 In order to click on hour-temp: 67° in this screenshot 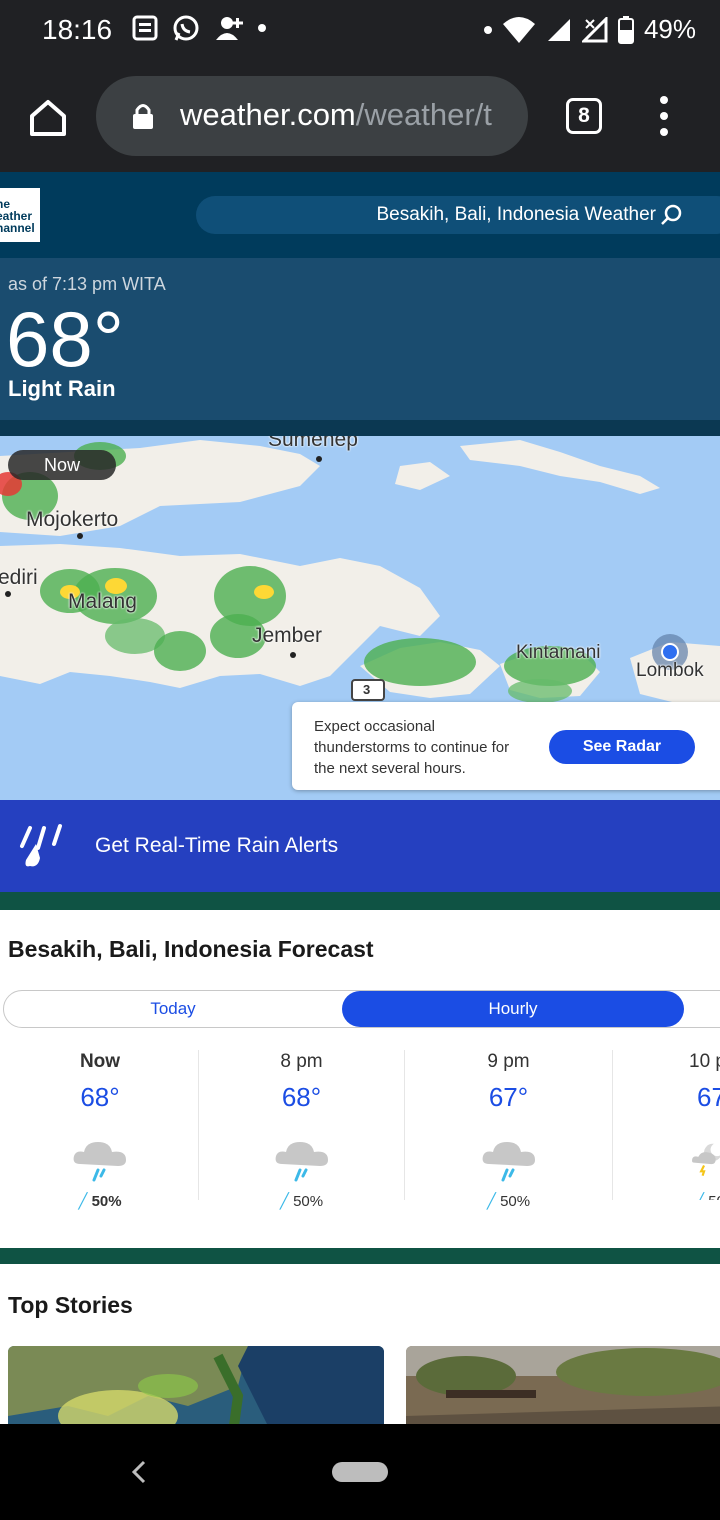, I will do `click(508, 1097)`.